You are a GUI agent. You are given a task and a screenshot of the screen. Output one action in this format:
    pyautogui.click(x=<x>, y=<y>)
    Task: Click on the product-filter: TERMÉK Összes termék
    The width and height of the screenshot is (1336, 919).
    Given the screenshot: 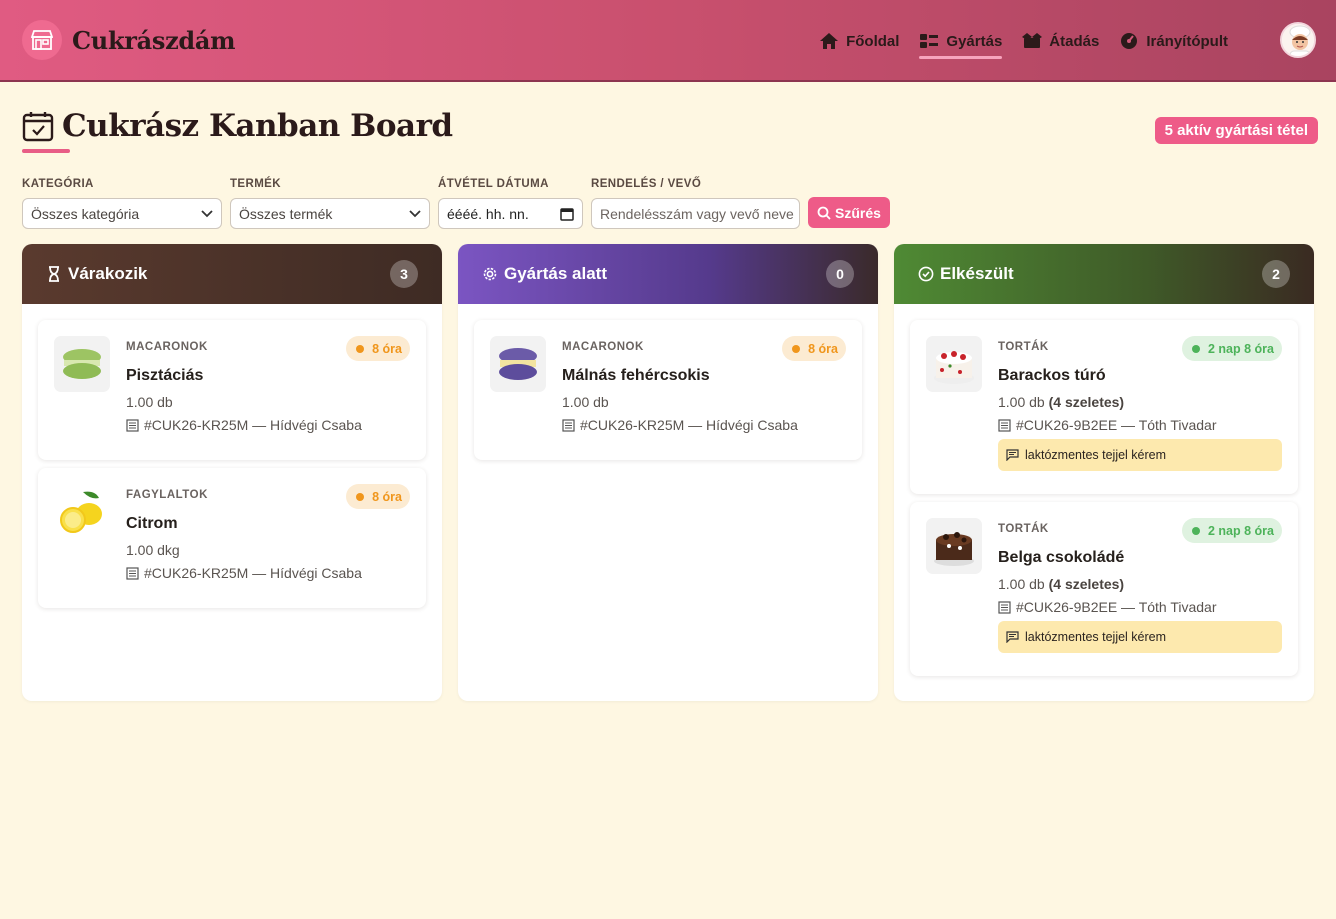 What is the action you would take?
    pyautogui.click(x=330, y=203)
    